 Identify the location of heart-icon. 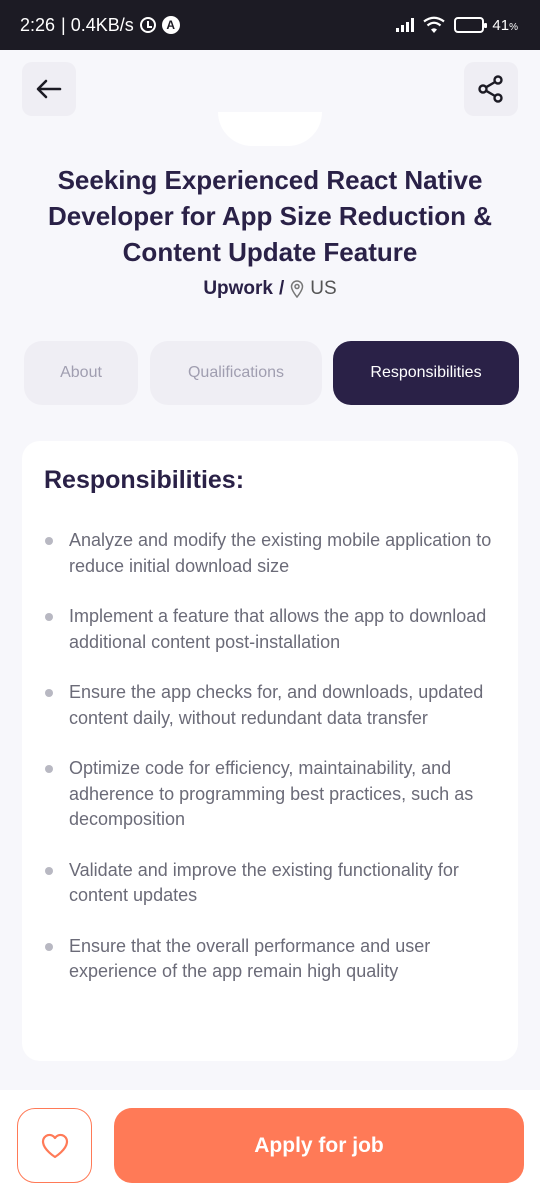
(54, 1145).